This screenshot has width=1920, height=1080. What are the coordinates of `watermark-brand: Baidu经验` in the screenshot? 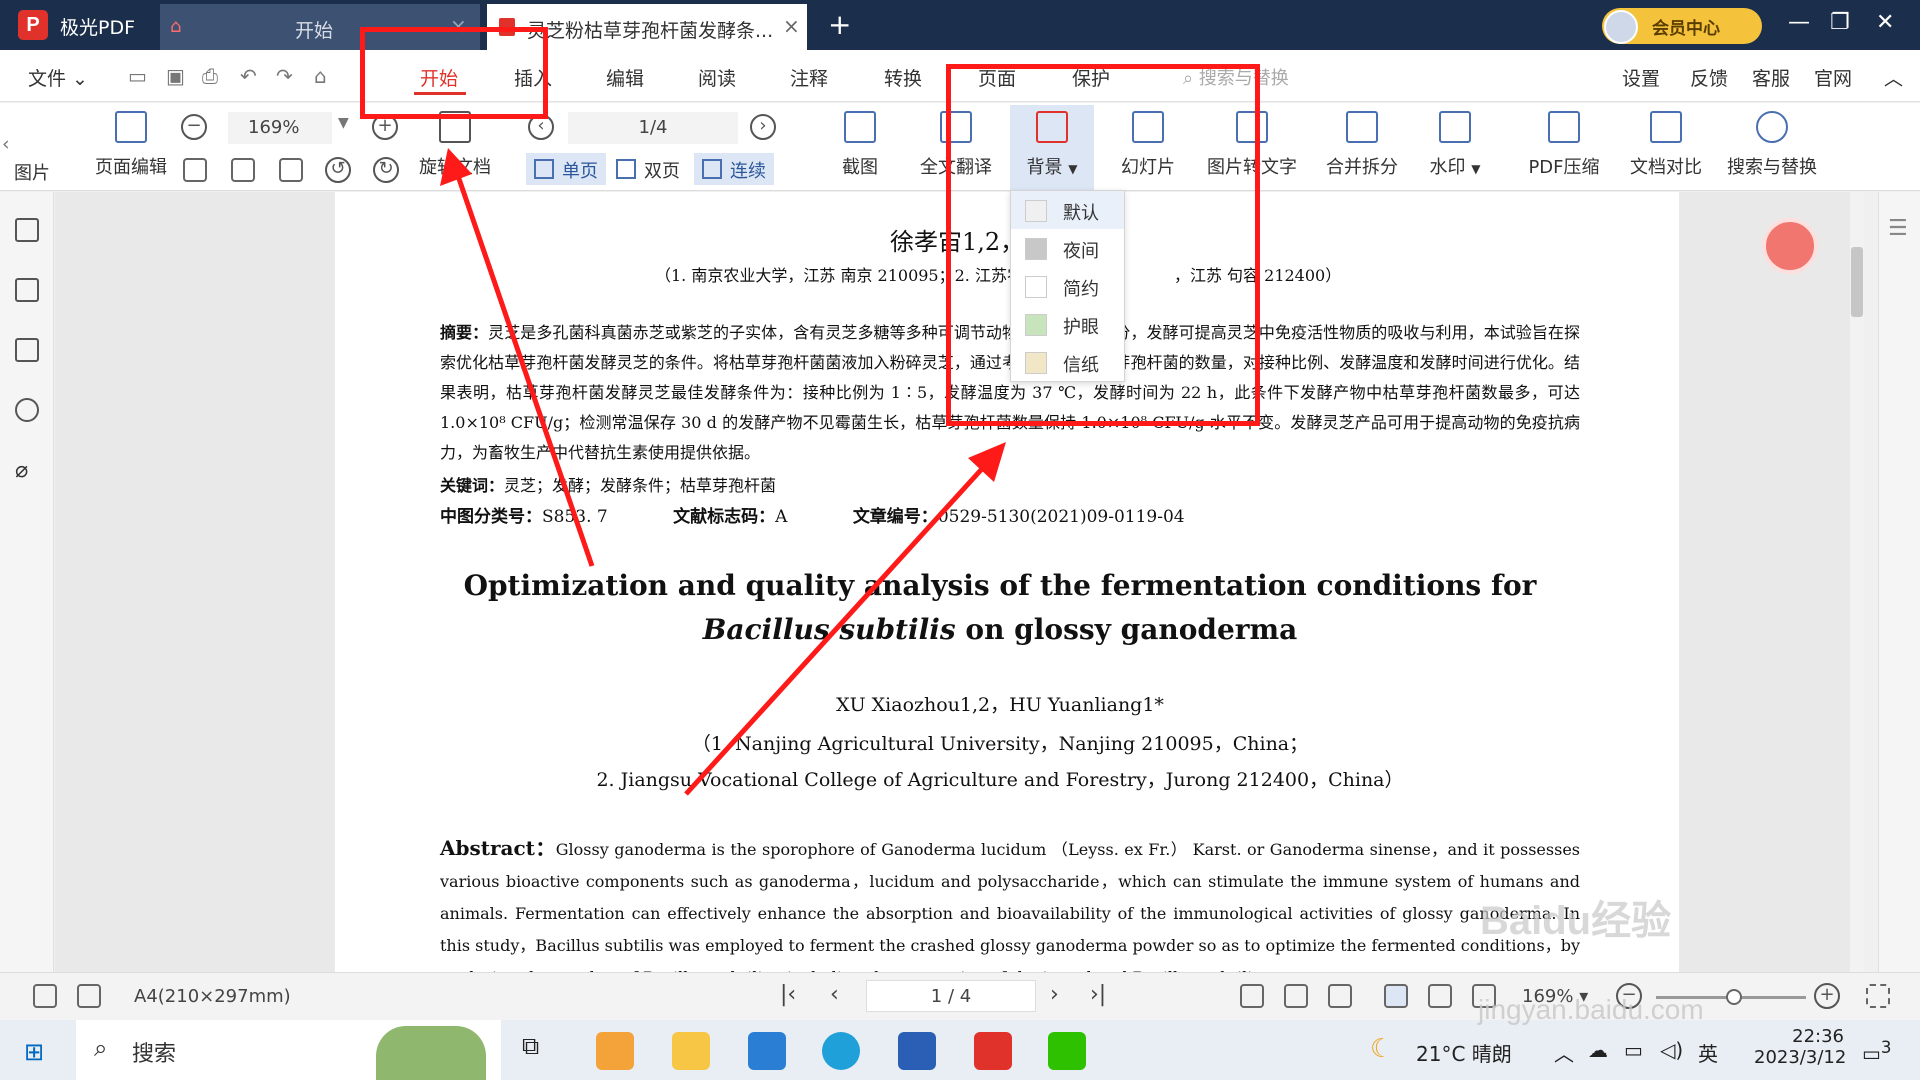 It's located at (1576, 921).